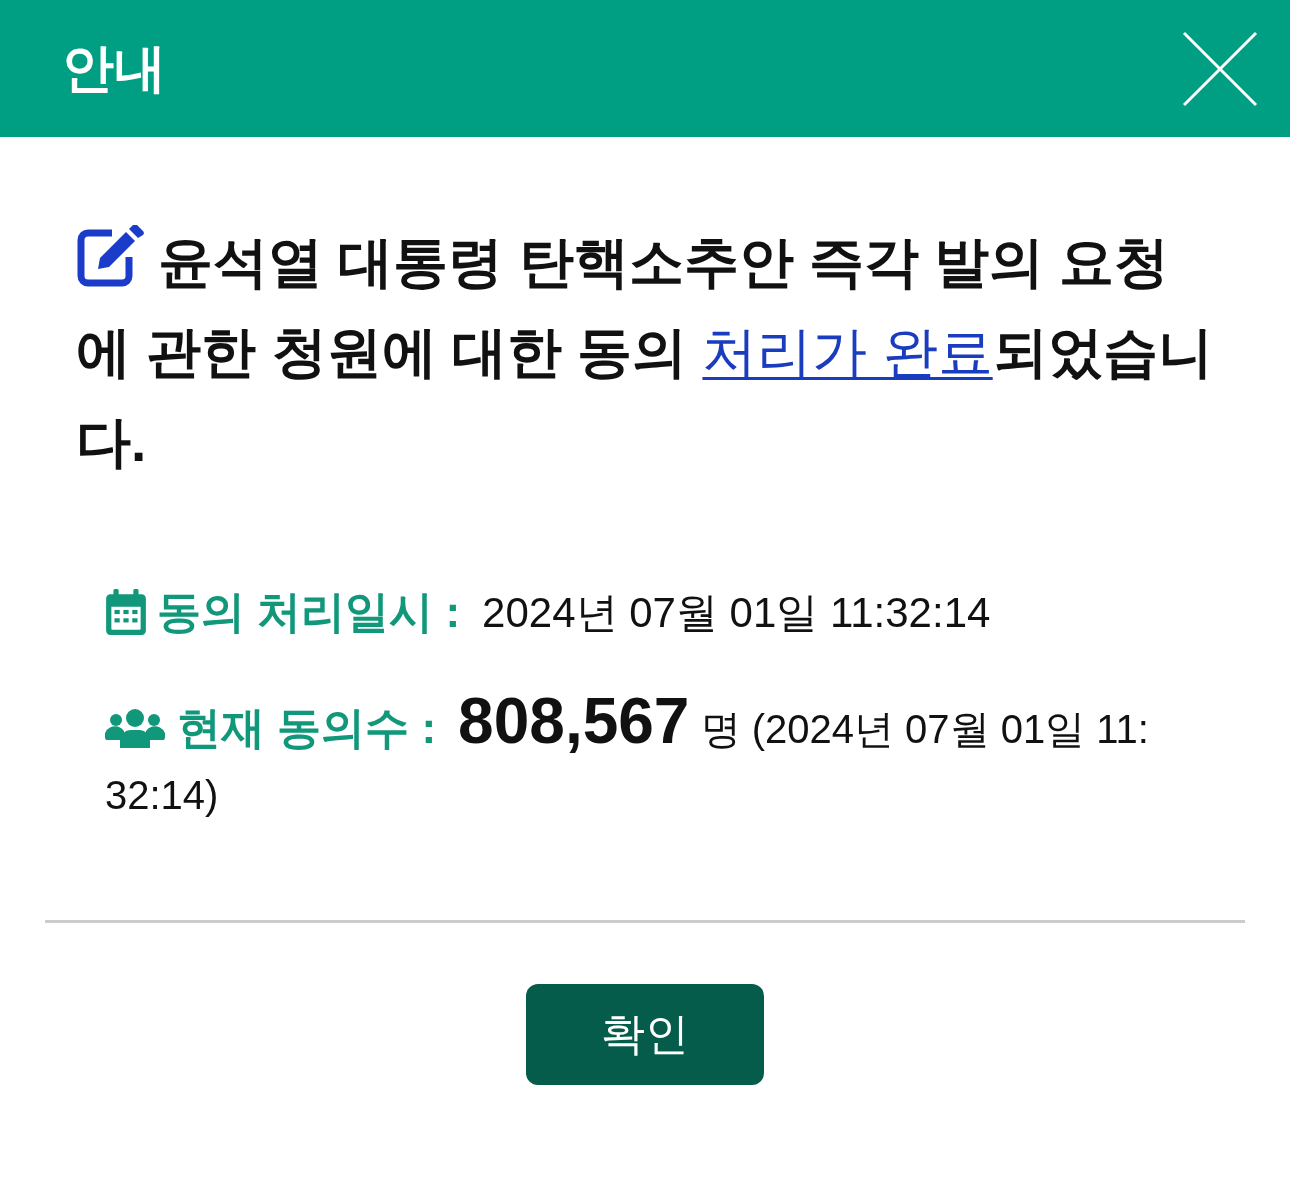  I want to click on people-icon, so click(135, 728).